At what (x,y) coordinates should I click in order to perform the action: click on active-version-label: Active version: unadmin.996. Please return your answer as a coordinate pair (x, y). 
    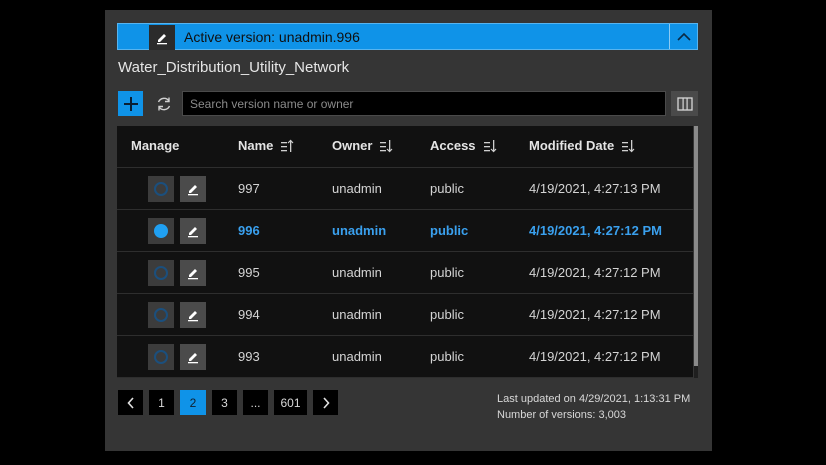
    Looking at the image, I should click on (272, 37).